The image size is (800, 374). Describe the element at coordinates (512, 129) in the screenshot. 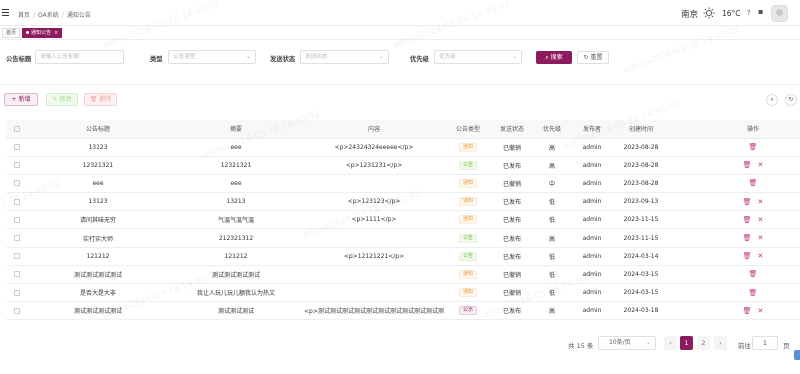

I see `column-header: 发送状态` at that location.